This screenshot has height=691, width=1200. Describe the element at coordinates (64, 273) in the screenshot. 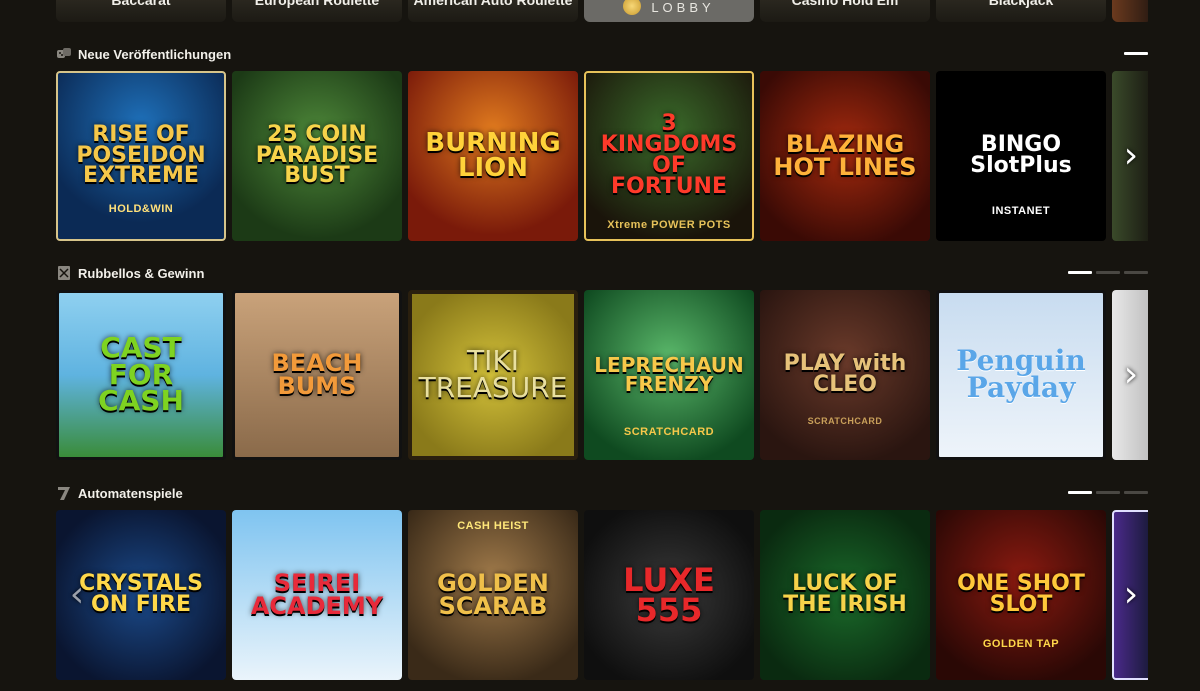

I see `scratch-card-icon` at that location.